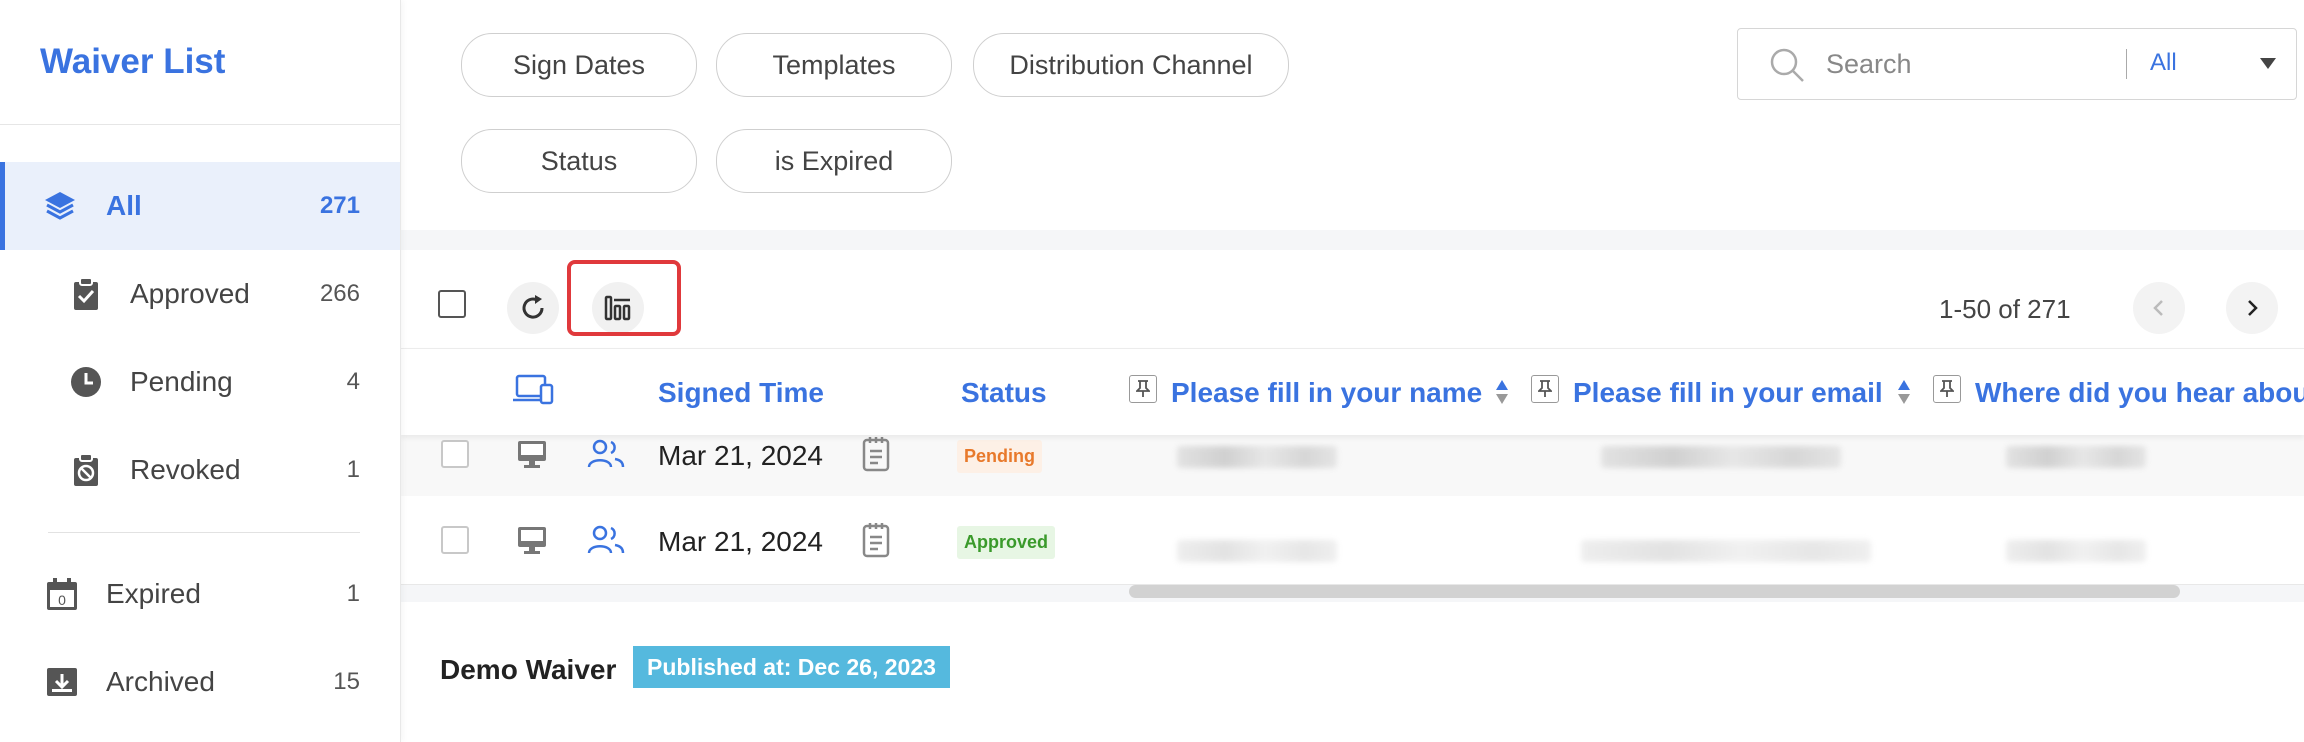 Image resolution: width=2304 pixels, height=742 pixels. I want to click on calendar-icon: 0, so click(62, 594).